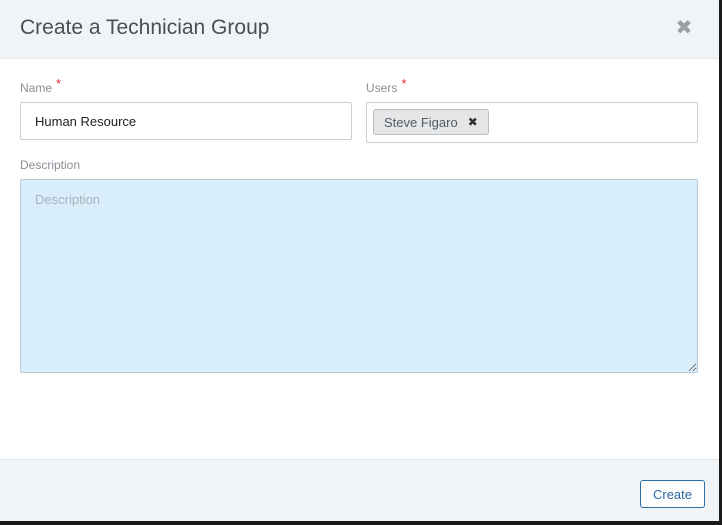 Image resolution: width=722 pixels, height=525 pixels. I want to click on user-chip-label: Steve Figaro, so click(421, 122).